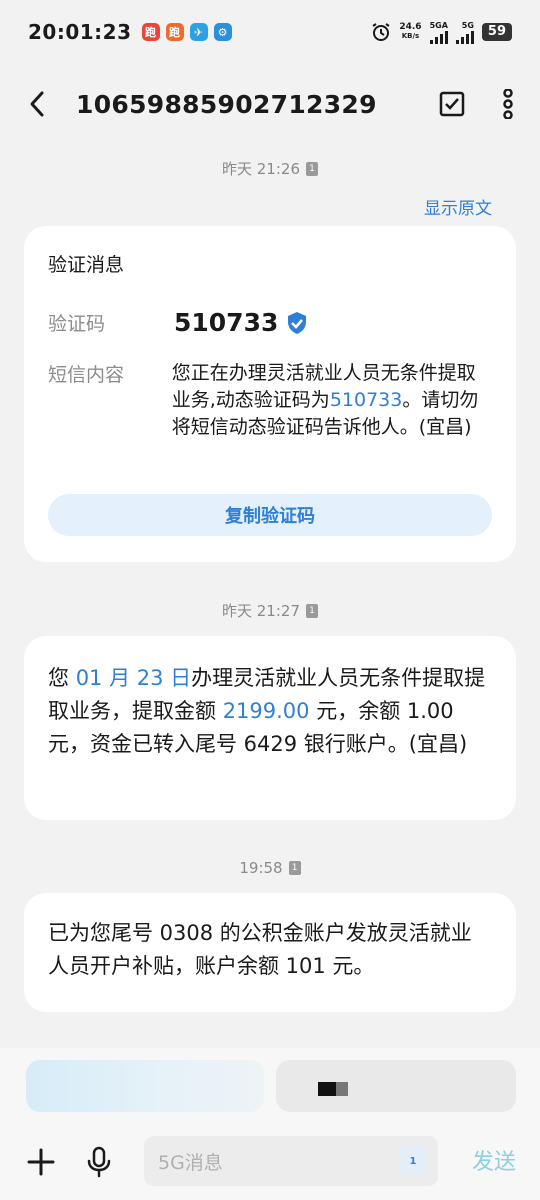 The height and width of the screenshot is (1200, 540). I want to click on card-heading: 验证消息, so click(86, 265).